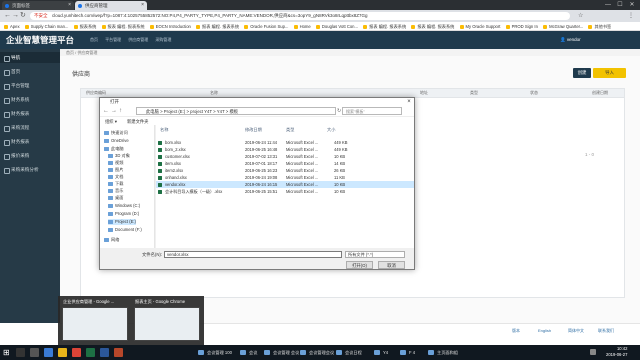 This screenshot has height=360, width=640. I want to click on grid-column-header: 供应商编码, so click(96, 93).